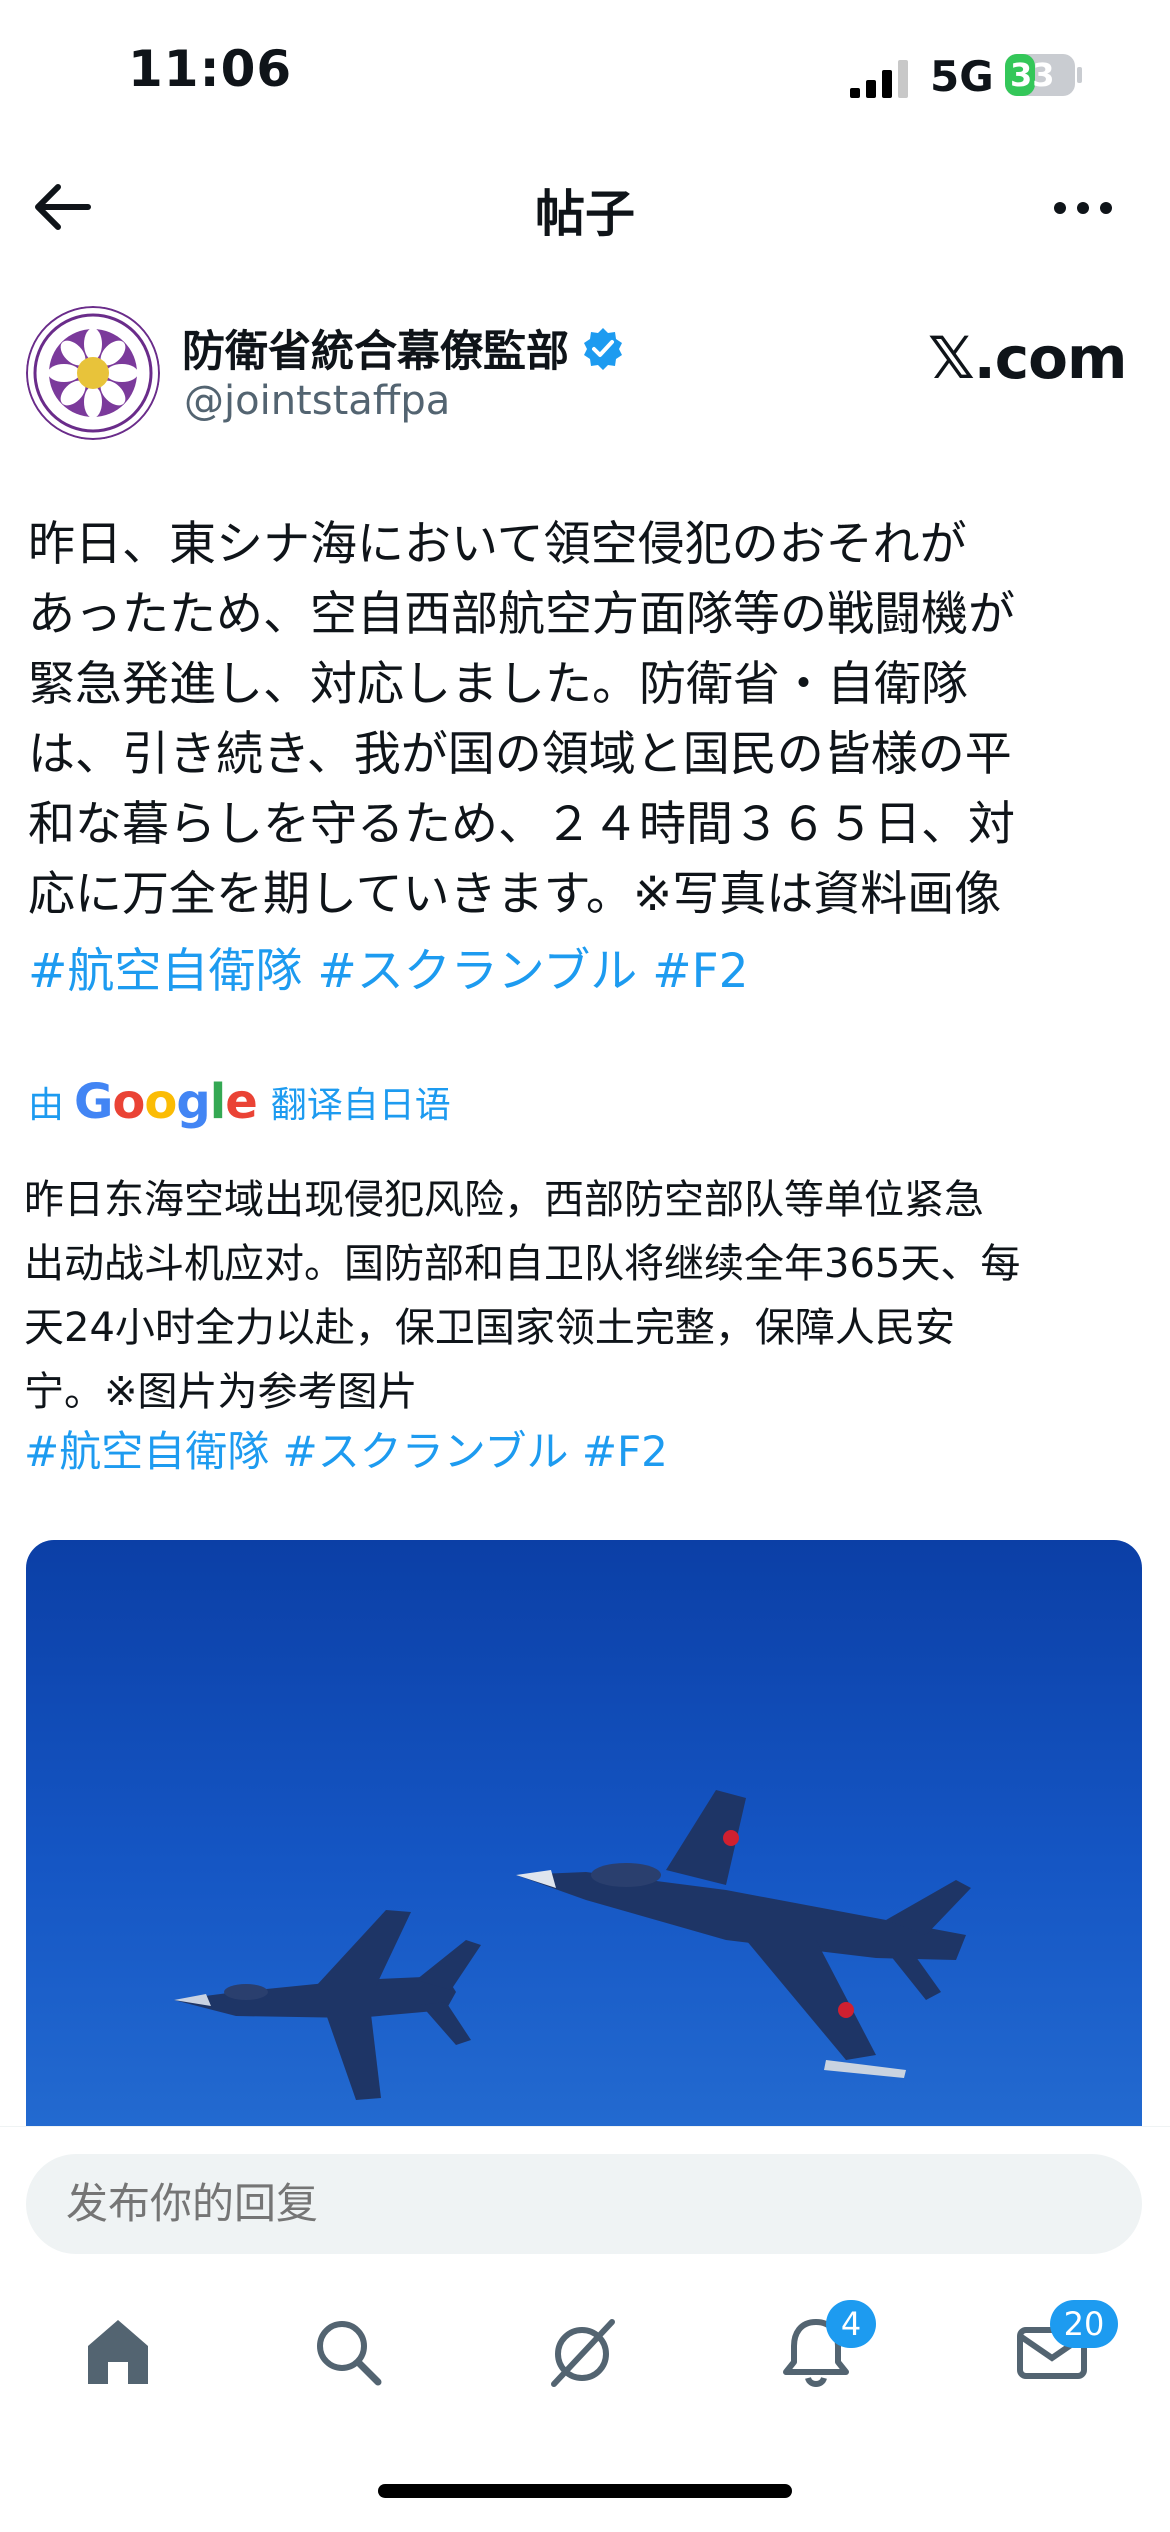 The height and width of the screenshot is (2532, 1170). Describe the element at coordinates (118, 2352) in the screenshot. I see `home-icon` at that location.